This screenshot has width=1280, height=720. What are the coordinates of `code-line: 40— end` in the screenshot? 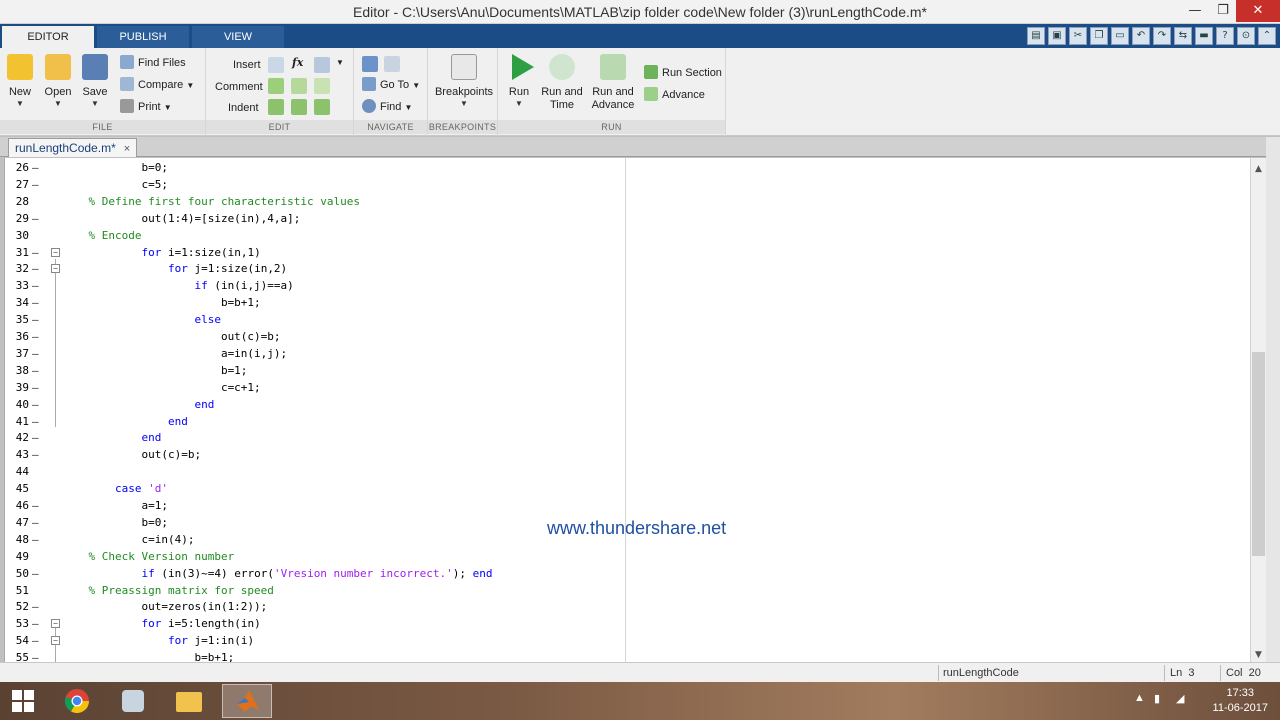 It's located at (627, 404).